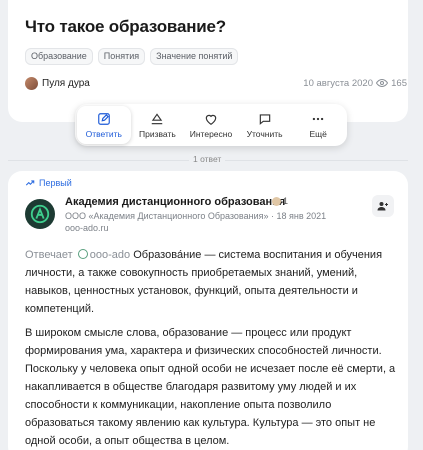  I want to click on summon-button-label: Призвать, so click(157, 133).